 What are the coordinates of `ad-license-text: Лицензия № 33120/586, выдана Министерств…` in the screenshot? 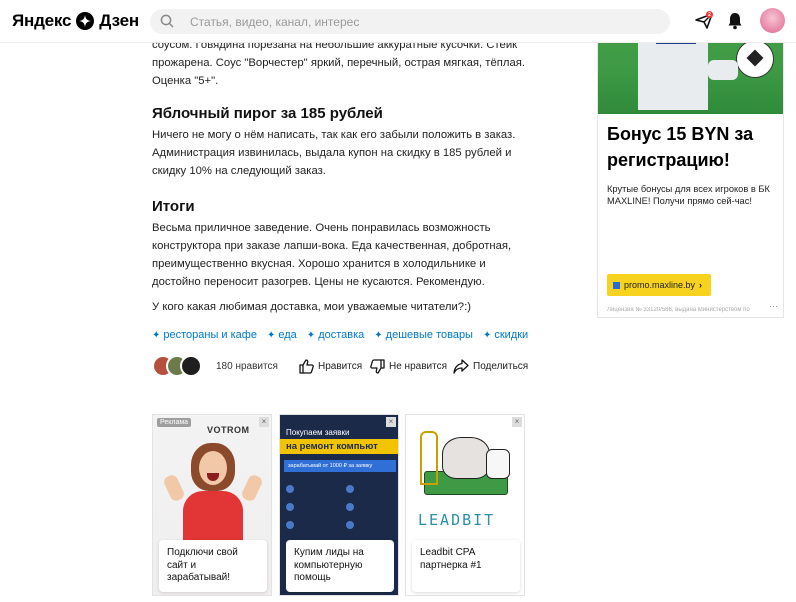 It's located at (678, 310).